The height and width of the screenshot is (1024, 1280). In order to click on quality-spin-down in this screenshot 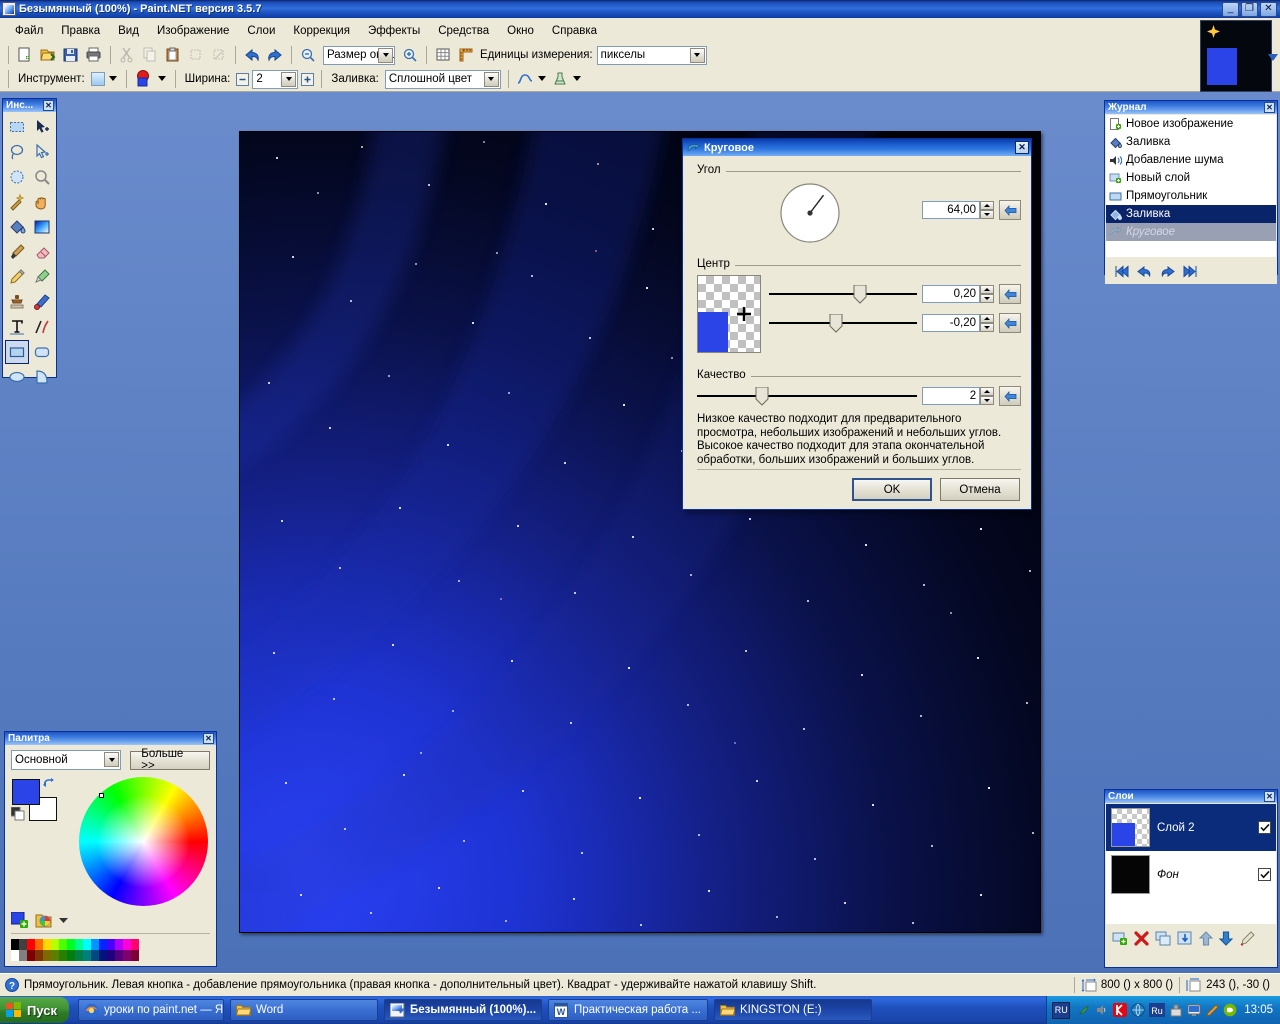, I will do `click(987, 400)`.